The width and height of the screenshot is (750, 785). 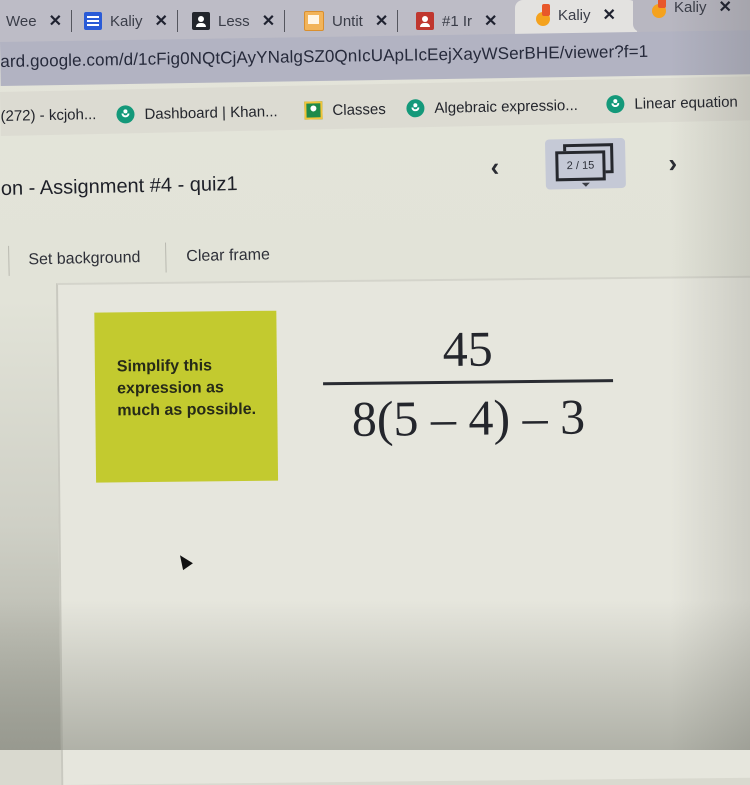 What do you see at coordinates (425, 21) in the screenshot?
I see `google-classroom-assignment-icon` at bounding box center [425, 21].